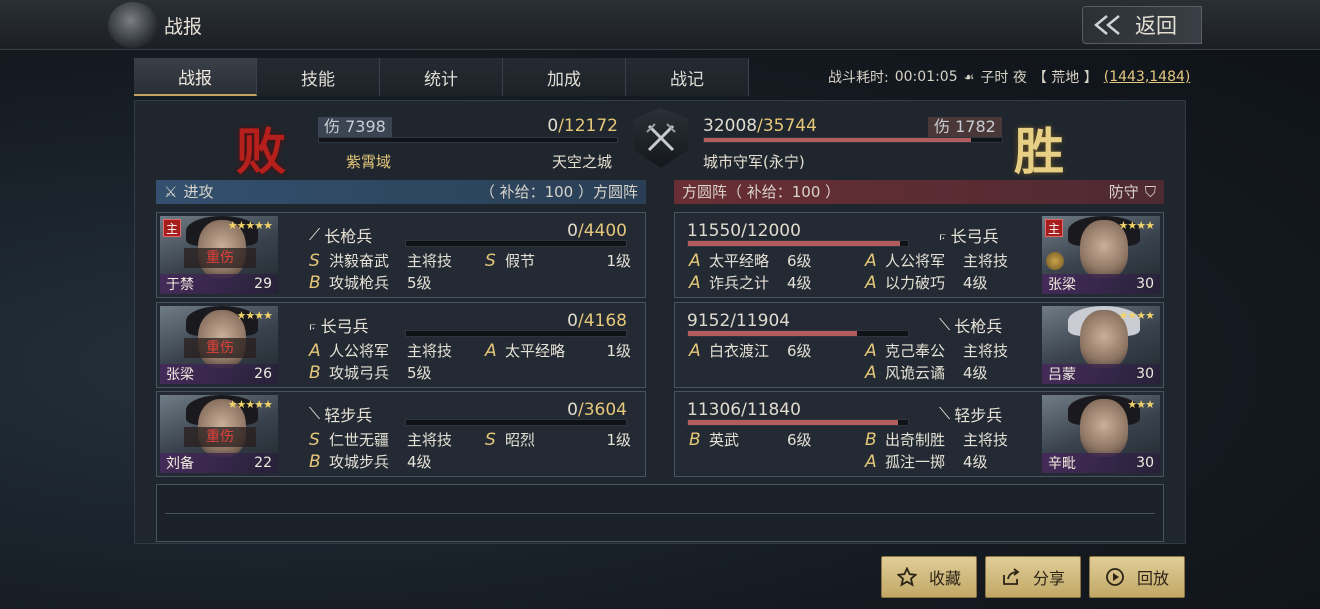  I want to click on hero-portrait: ★★★★ 重伤 张梁 26, so click(219, 345).